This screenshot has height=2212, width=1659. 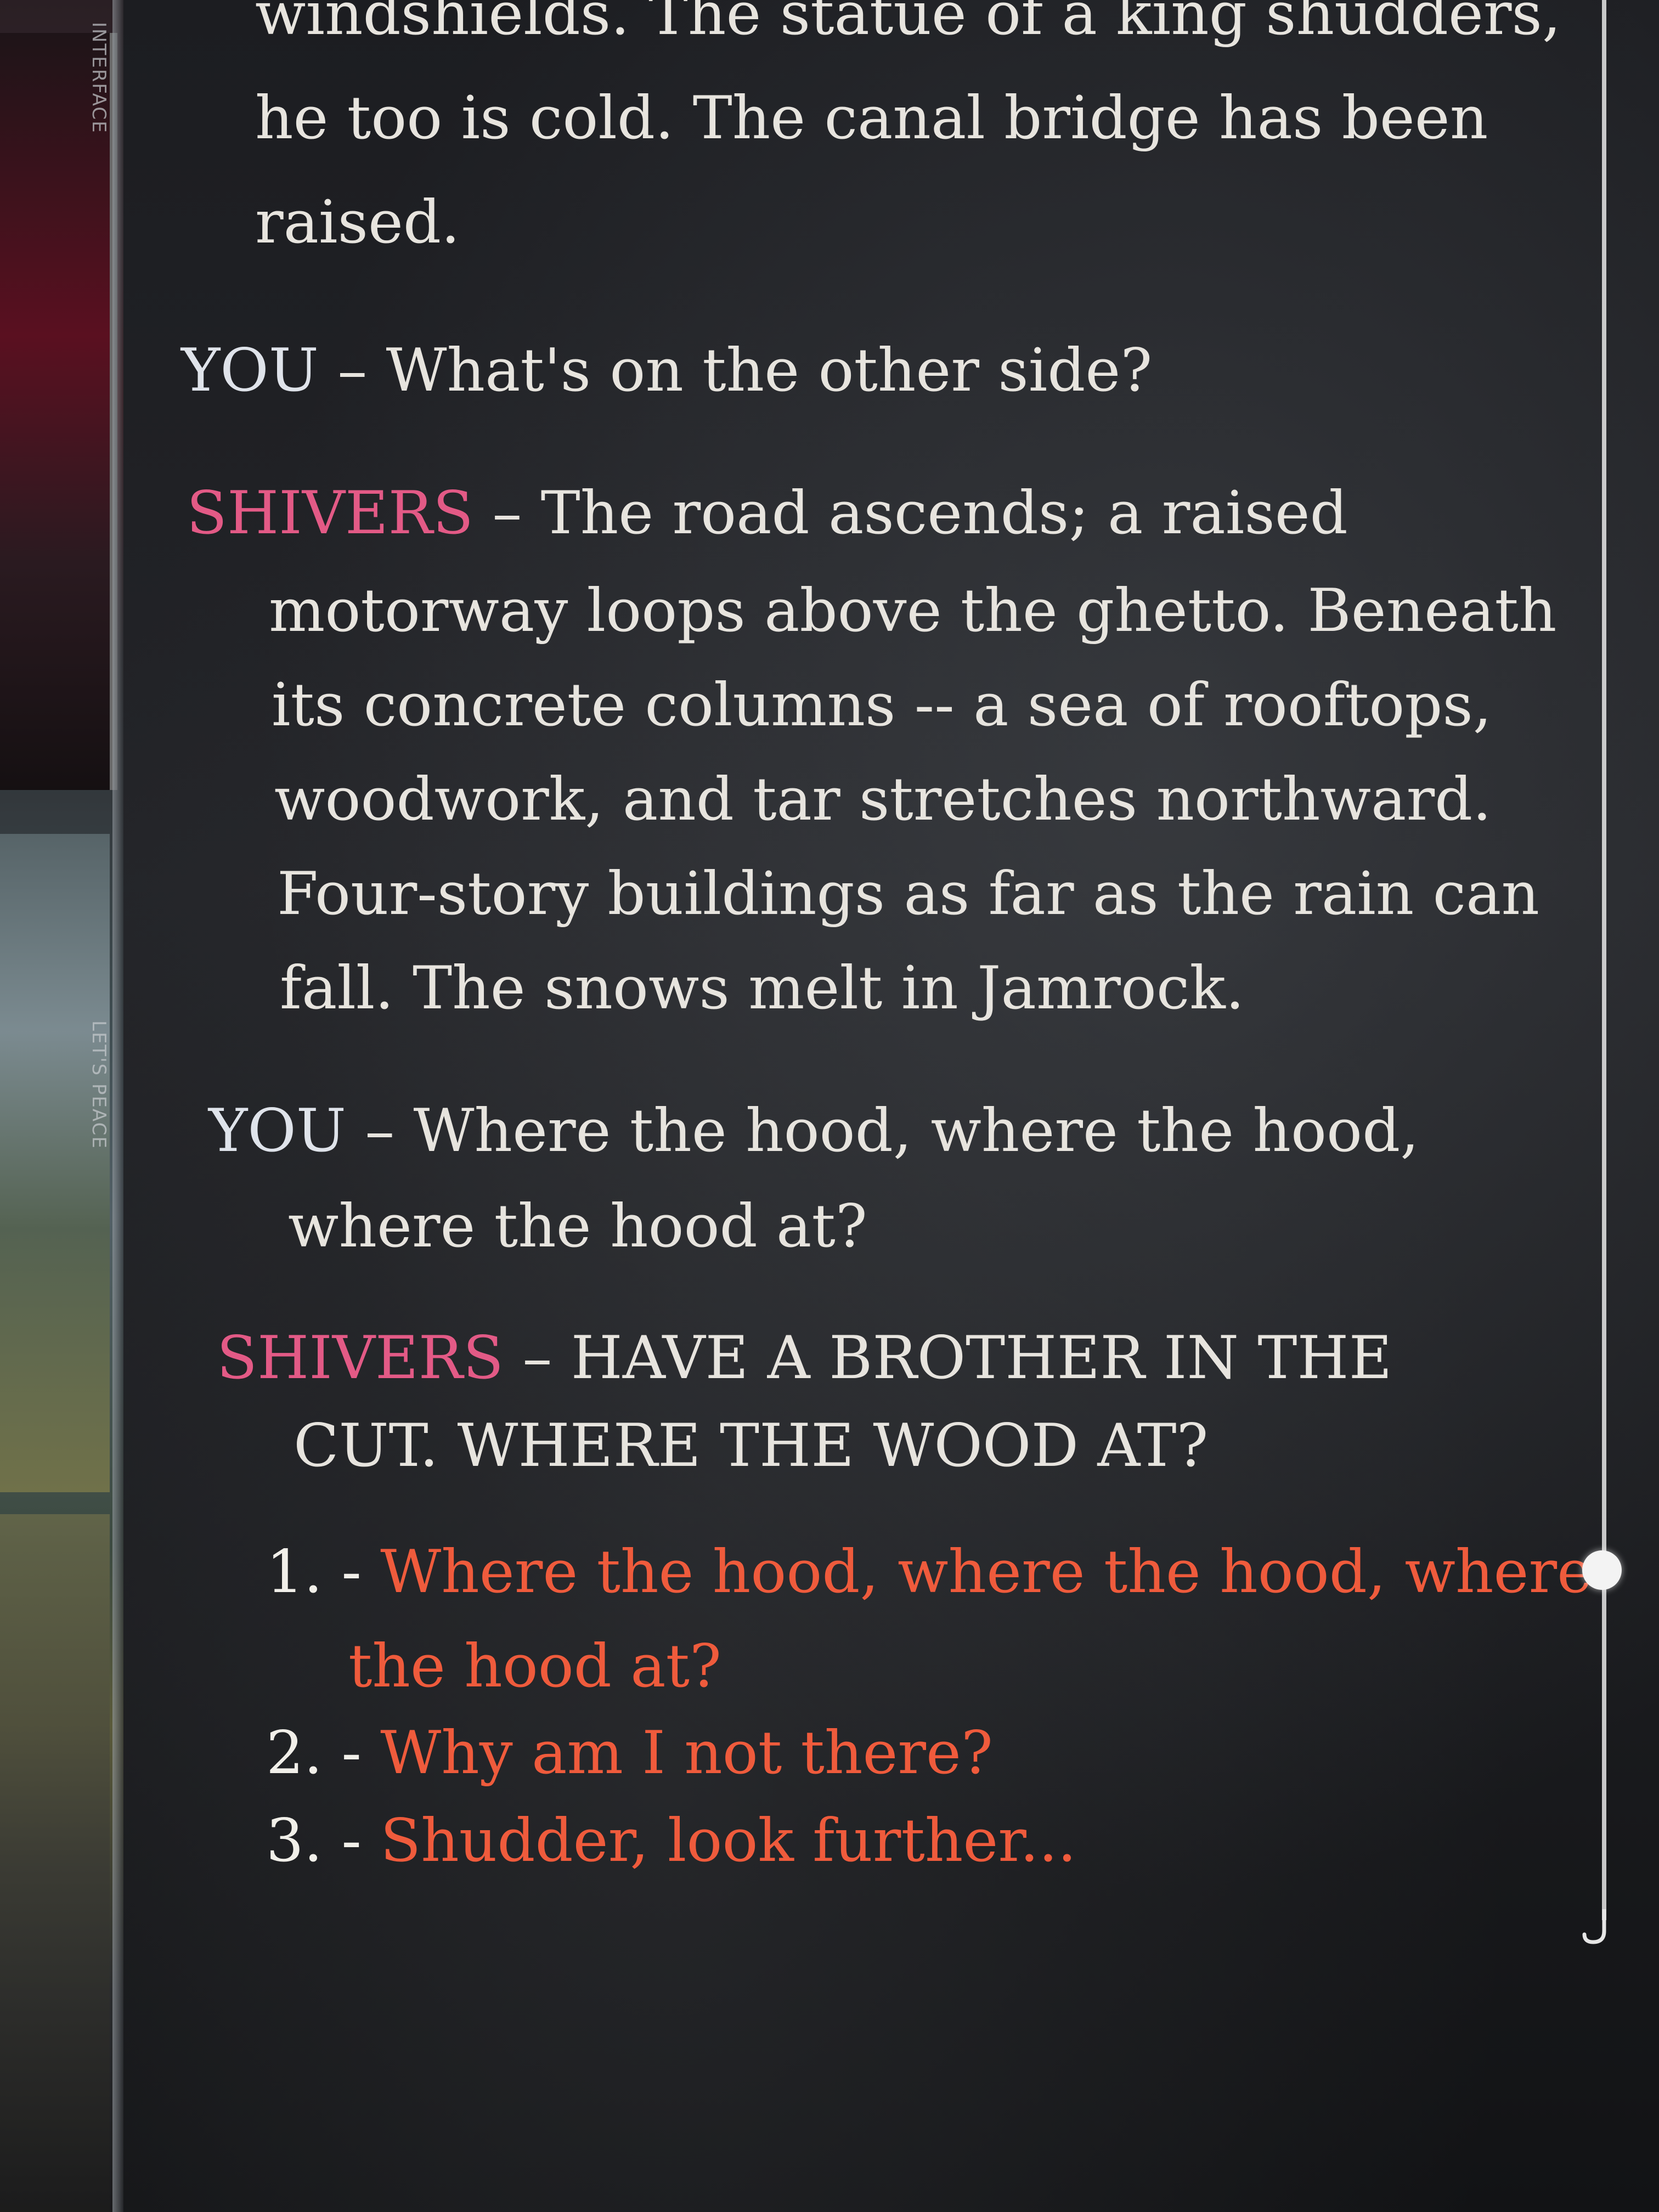 What do you see at coordinates (534, 1667) in the screenshot?
I see `response-option-1-continued: the hood at?` at bounding box center [534, 1667].